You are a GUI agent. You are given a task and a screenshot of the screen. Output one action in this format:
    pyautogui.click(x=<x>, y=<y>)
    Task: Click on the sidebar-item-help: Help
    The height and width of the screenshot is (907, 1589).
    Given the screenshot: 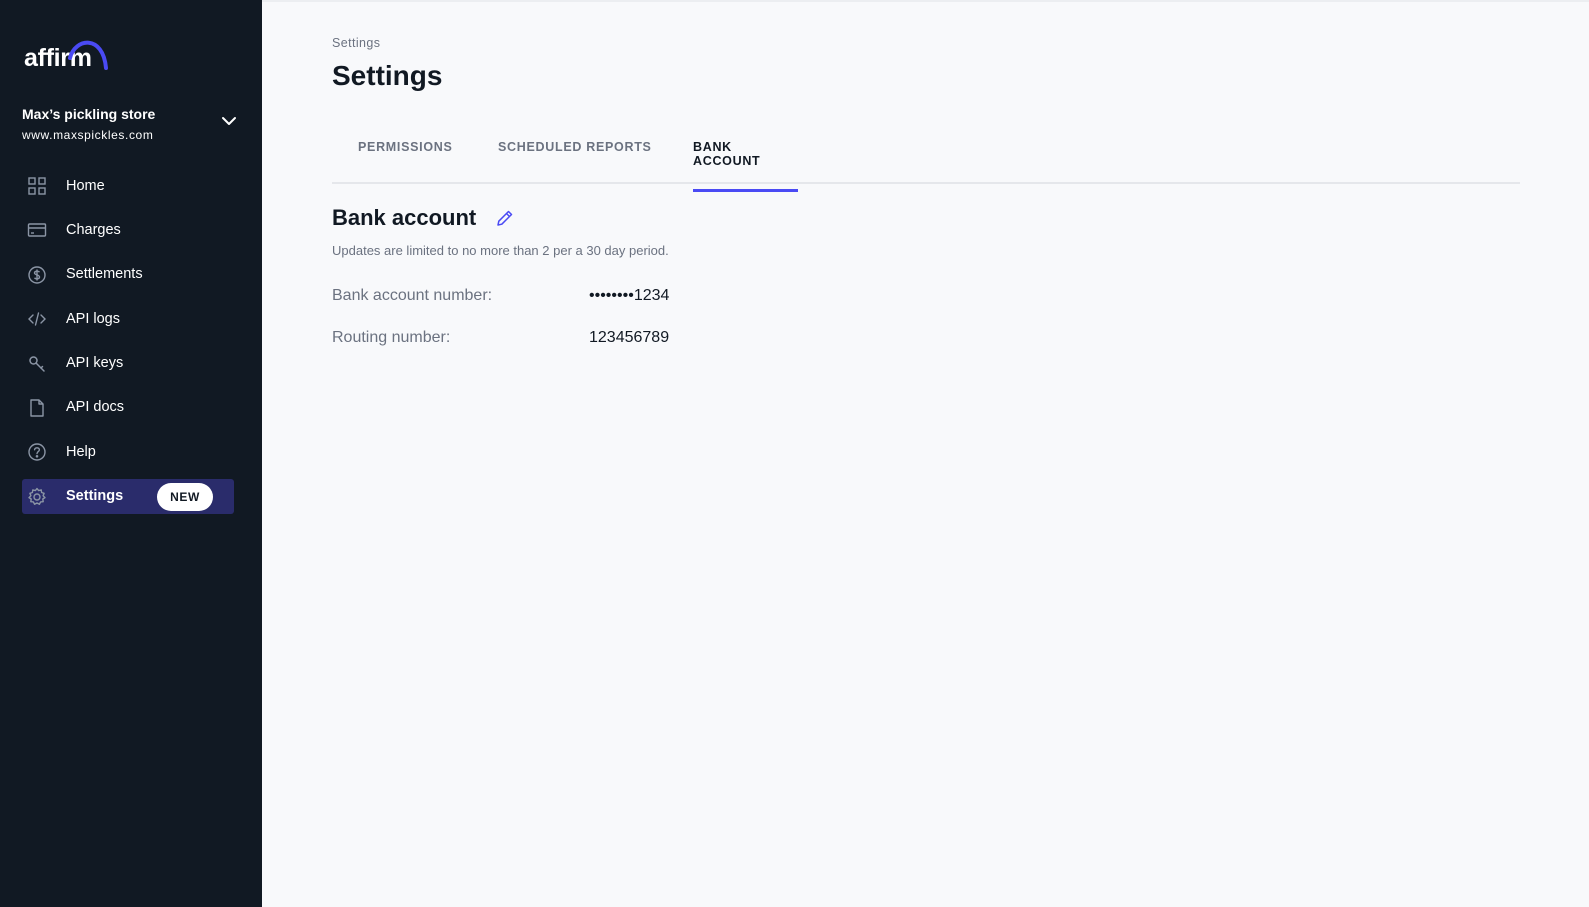 What is the action you would take?
    pyautogui.click(x=128, y=451)
    